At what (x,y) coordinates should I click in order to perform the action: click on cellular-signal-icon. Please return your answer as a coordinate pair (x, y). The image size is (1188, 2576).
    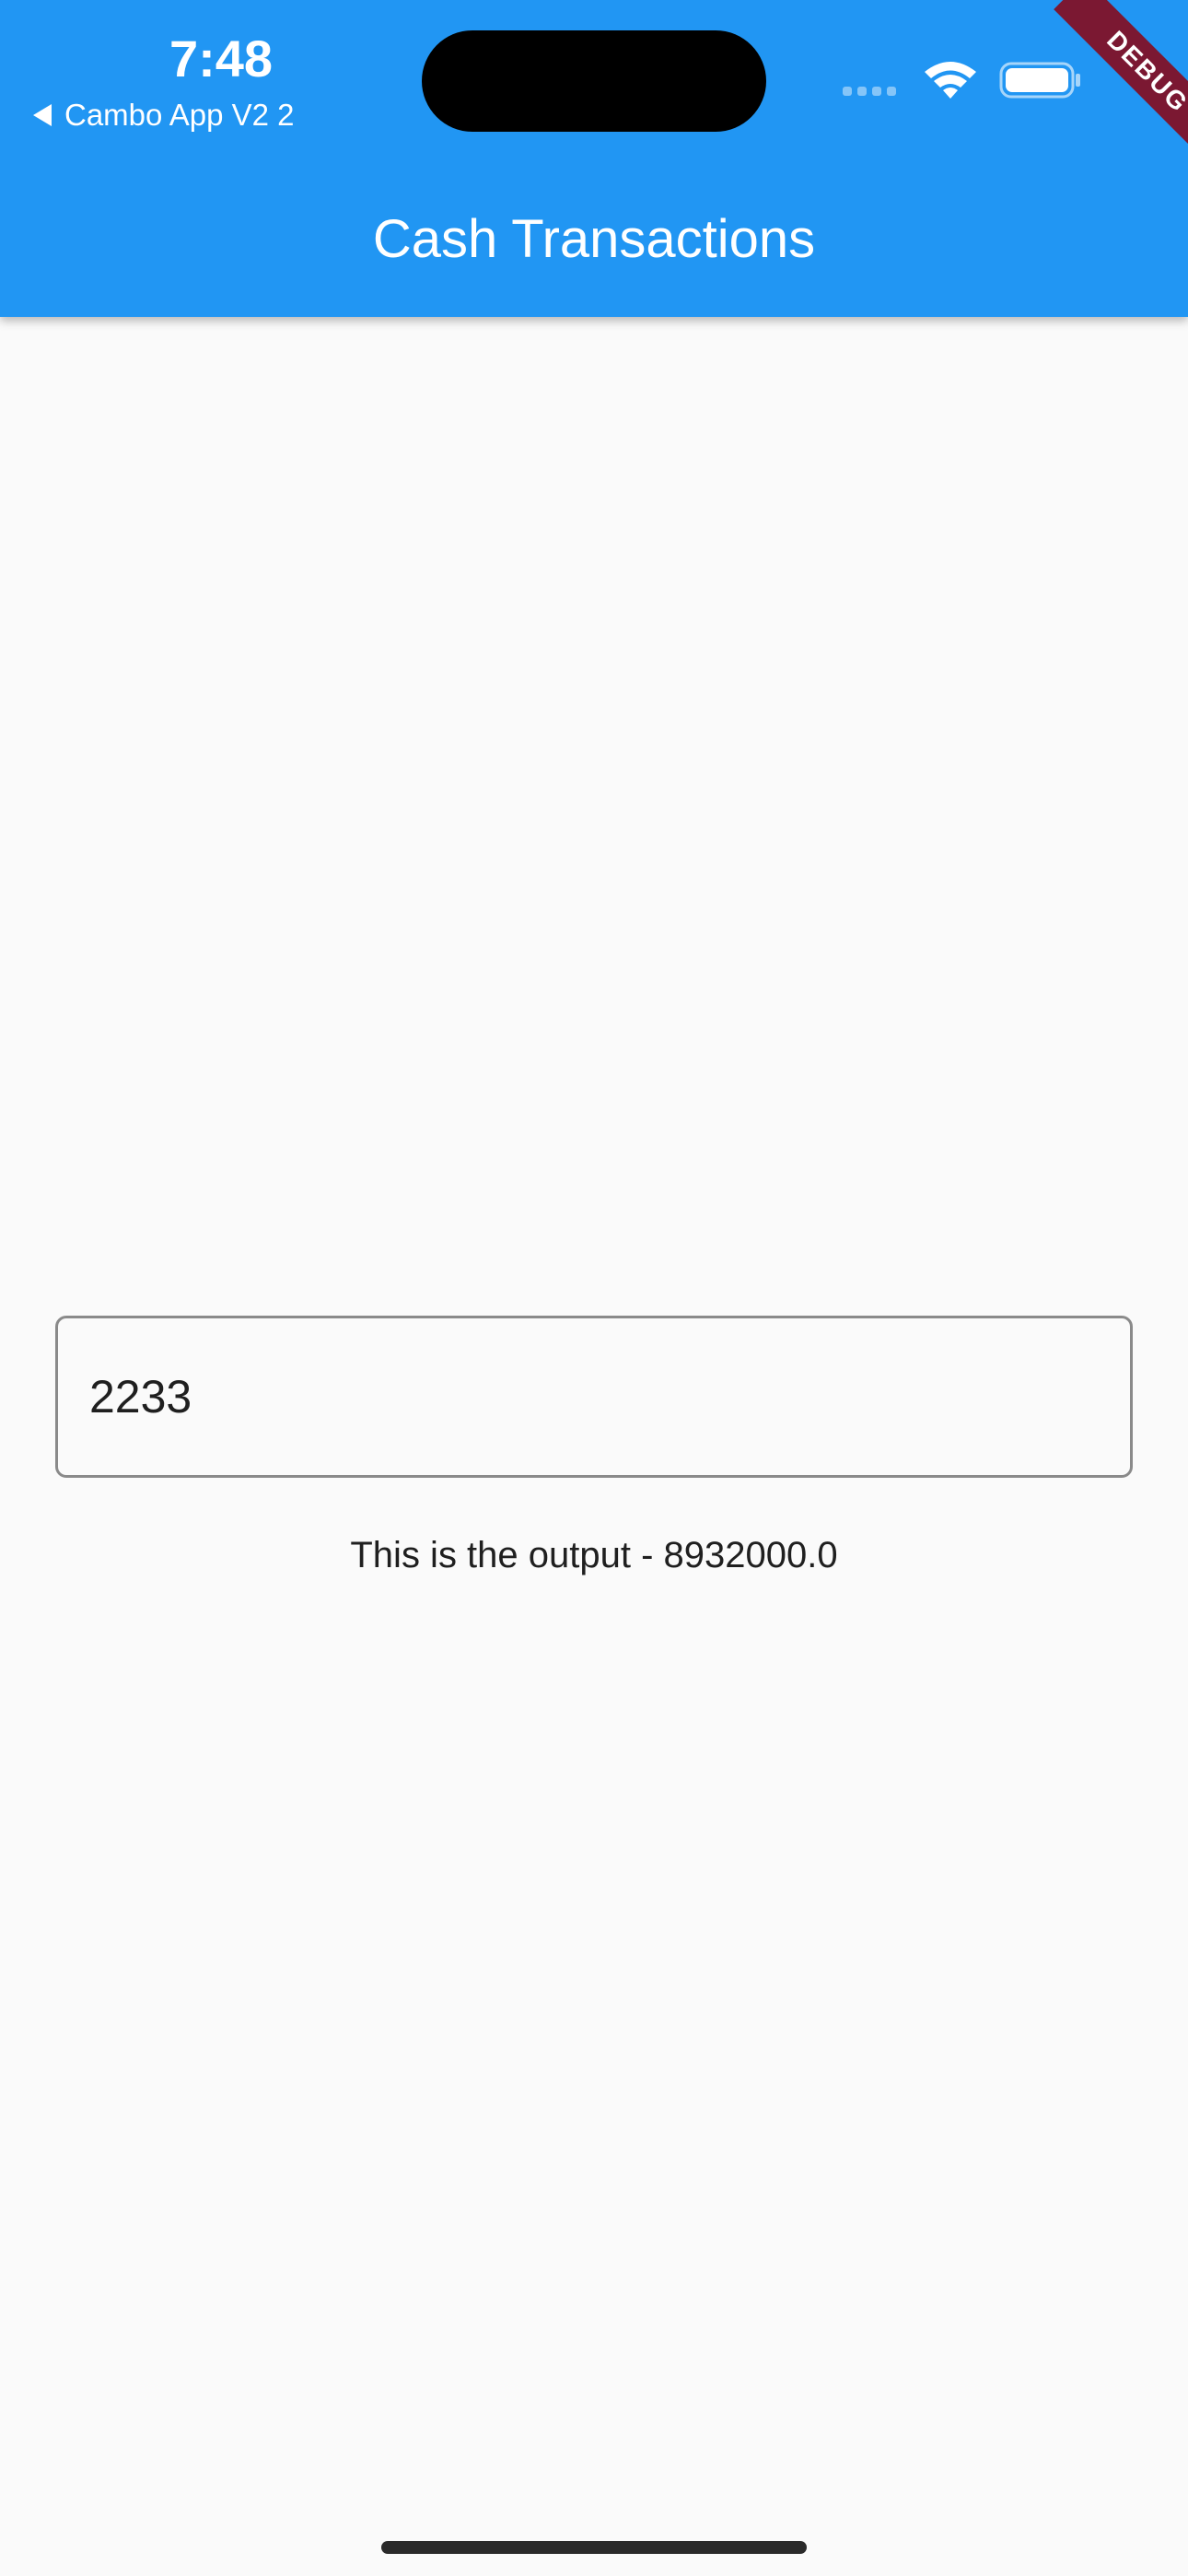
    Looking at the image, I should click on (869, 91).